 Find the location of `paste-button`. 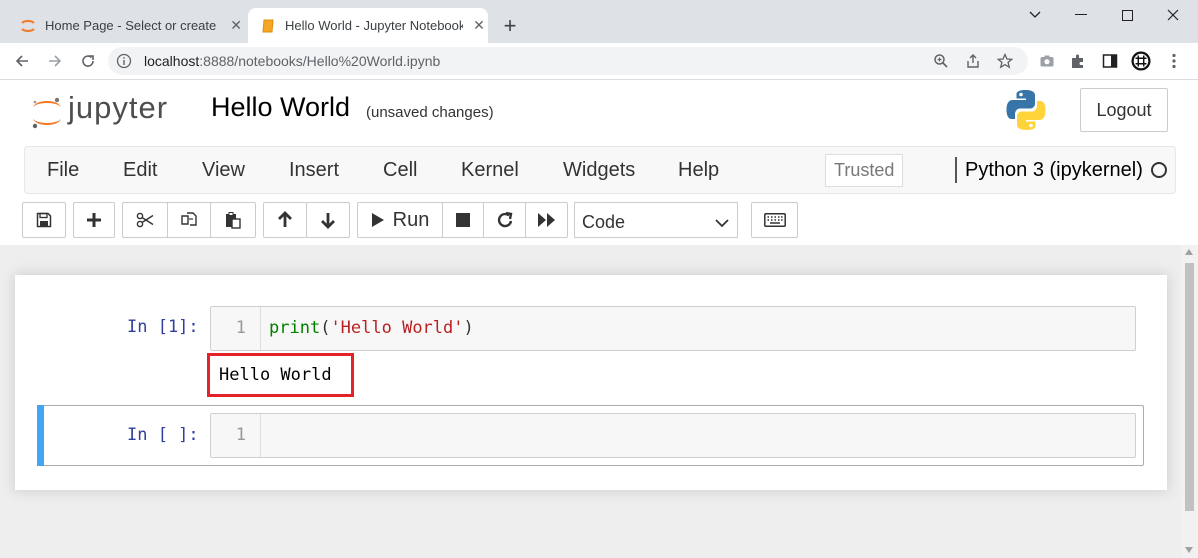

paste-button is located at coordinates (233, 220).